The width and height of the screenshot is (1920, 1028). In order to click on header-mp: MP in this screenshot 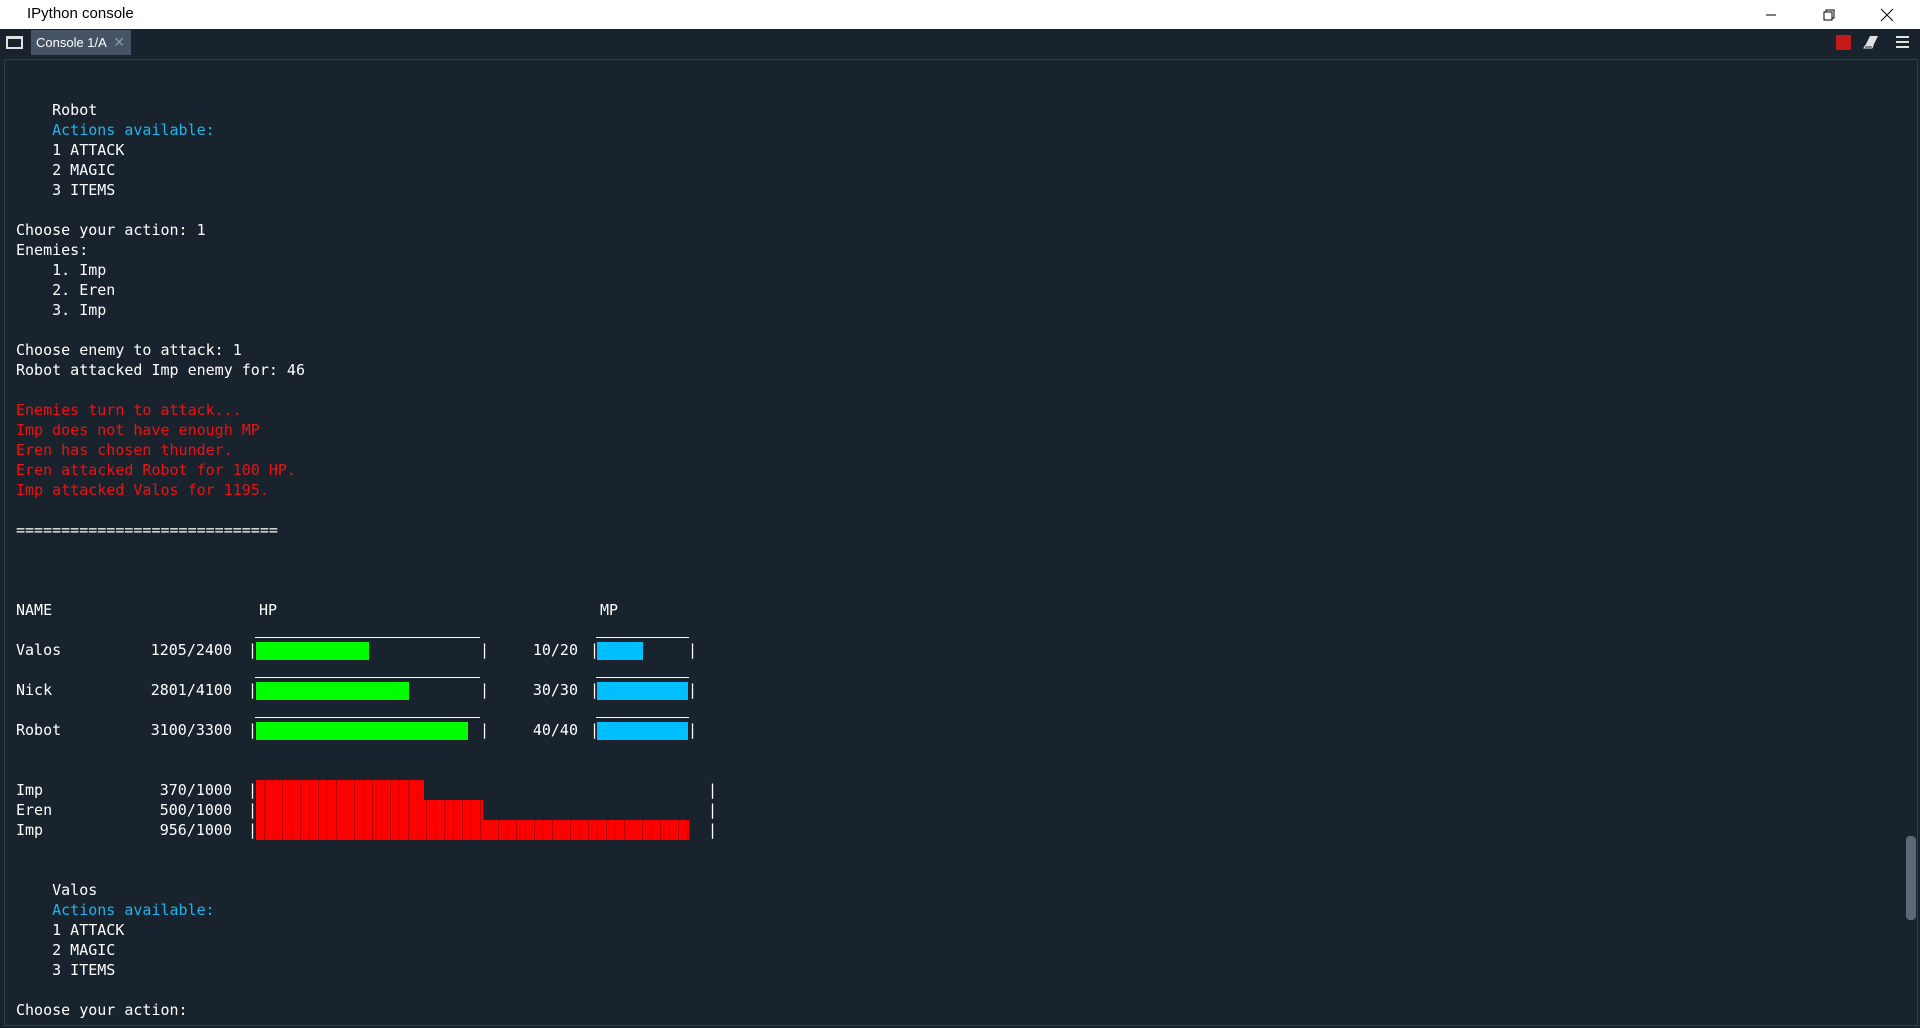, I will do `click(609, 610)`.